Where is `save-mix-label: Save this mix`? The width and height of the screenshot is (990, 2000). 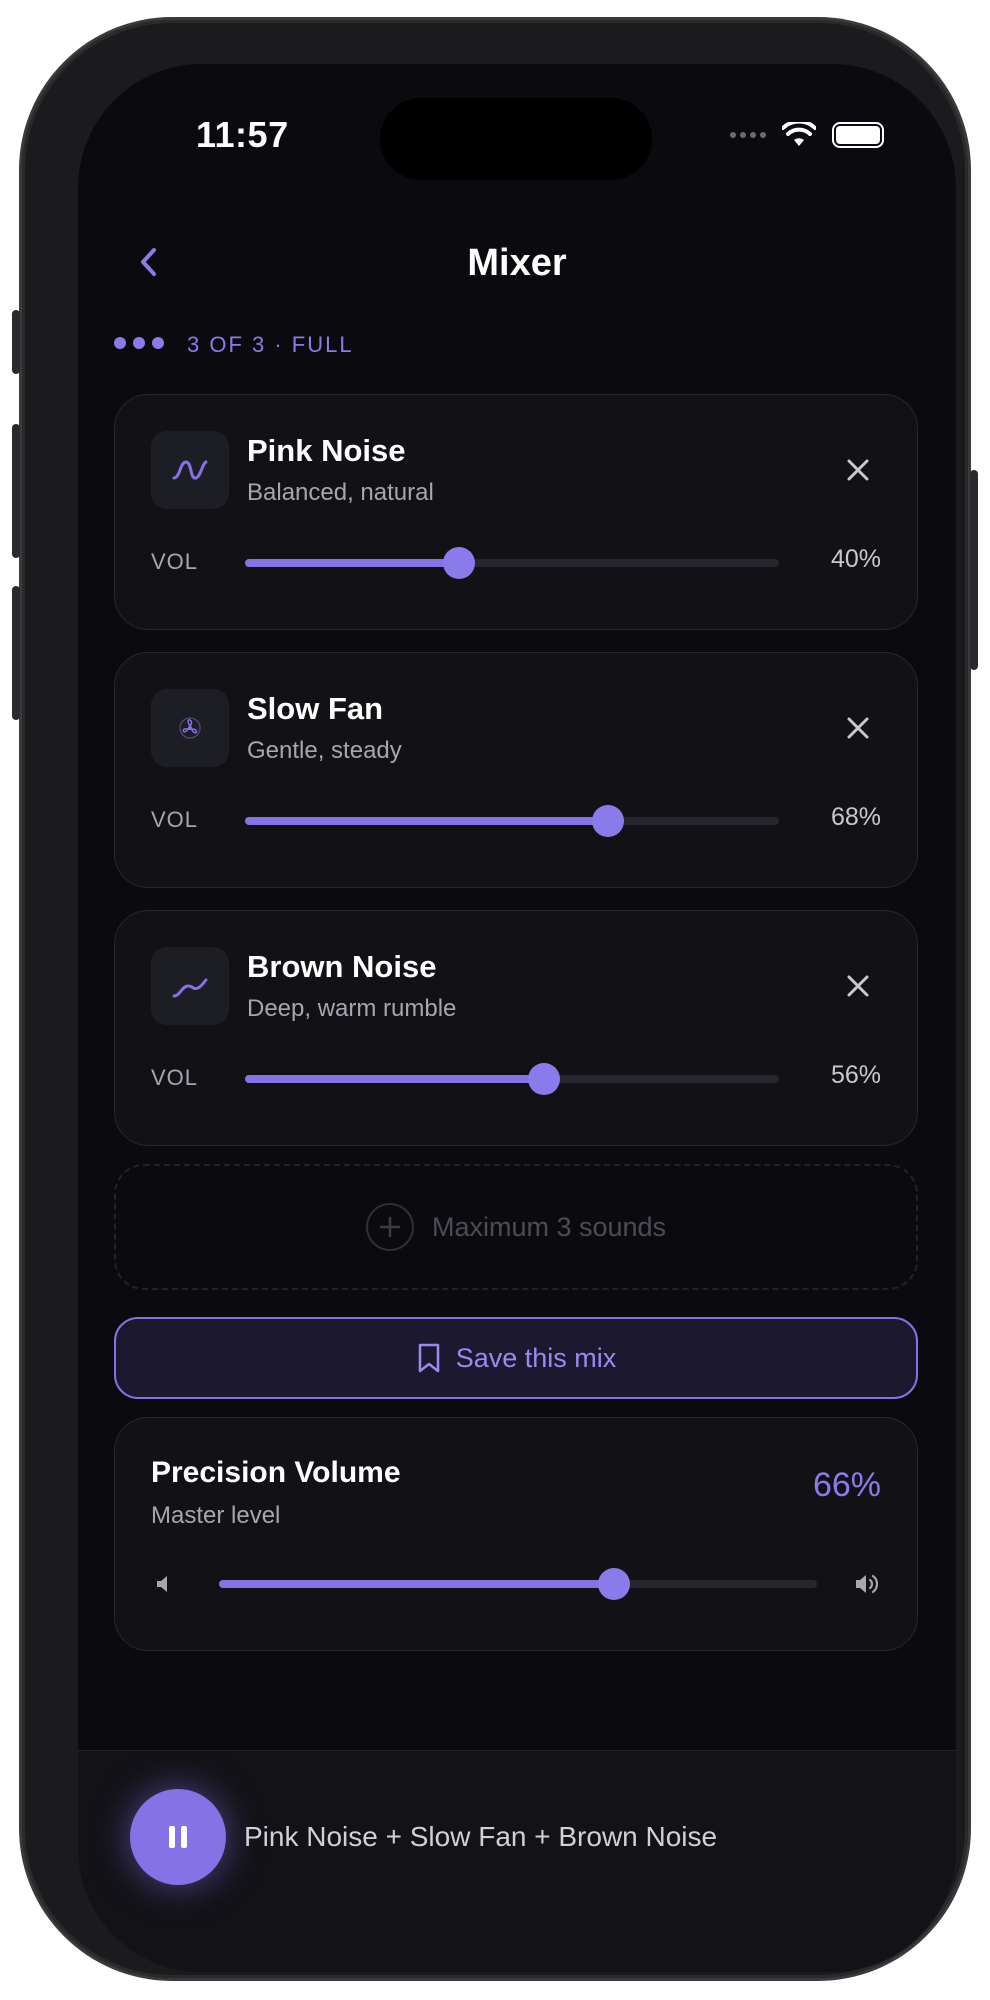
save-mix-label: Save this mix is located at coordinates (536, 1357).